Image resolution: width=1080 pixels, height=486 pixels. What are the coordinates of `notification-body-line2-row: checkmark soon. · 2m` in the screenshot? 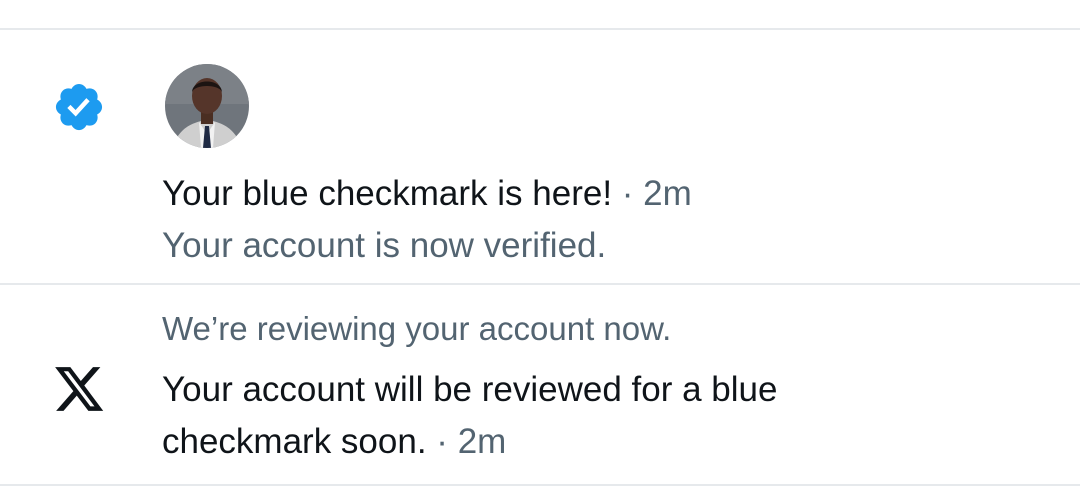 It's located at (334, 442).